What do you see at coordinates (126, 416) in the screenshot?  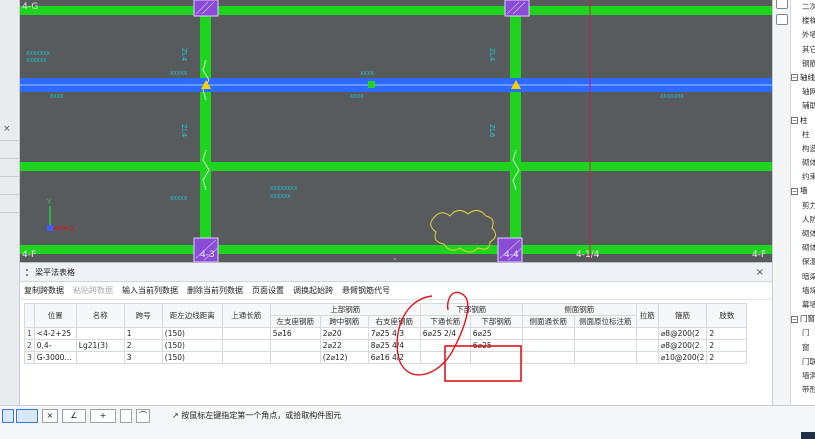 I see `grid-icon` at bounding box center [126, 416].